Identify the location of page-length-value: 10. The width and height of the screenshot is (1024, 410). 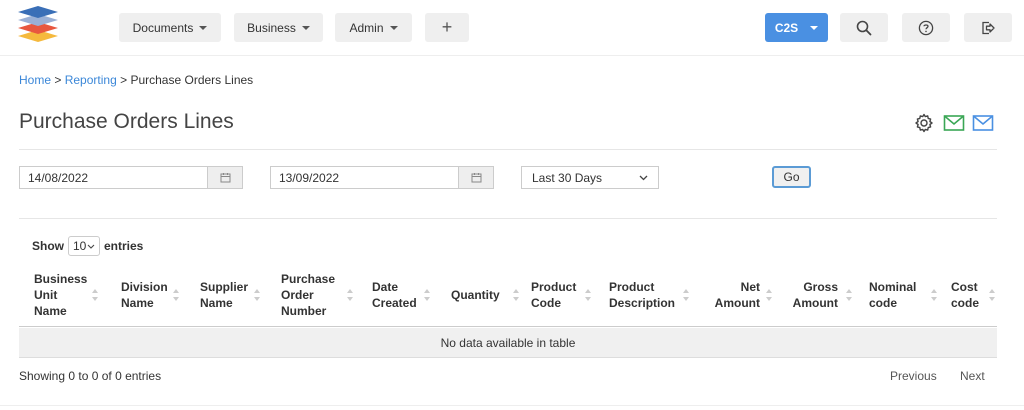
(80, 246).